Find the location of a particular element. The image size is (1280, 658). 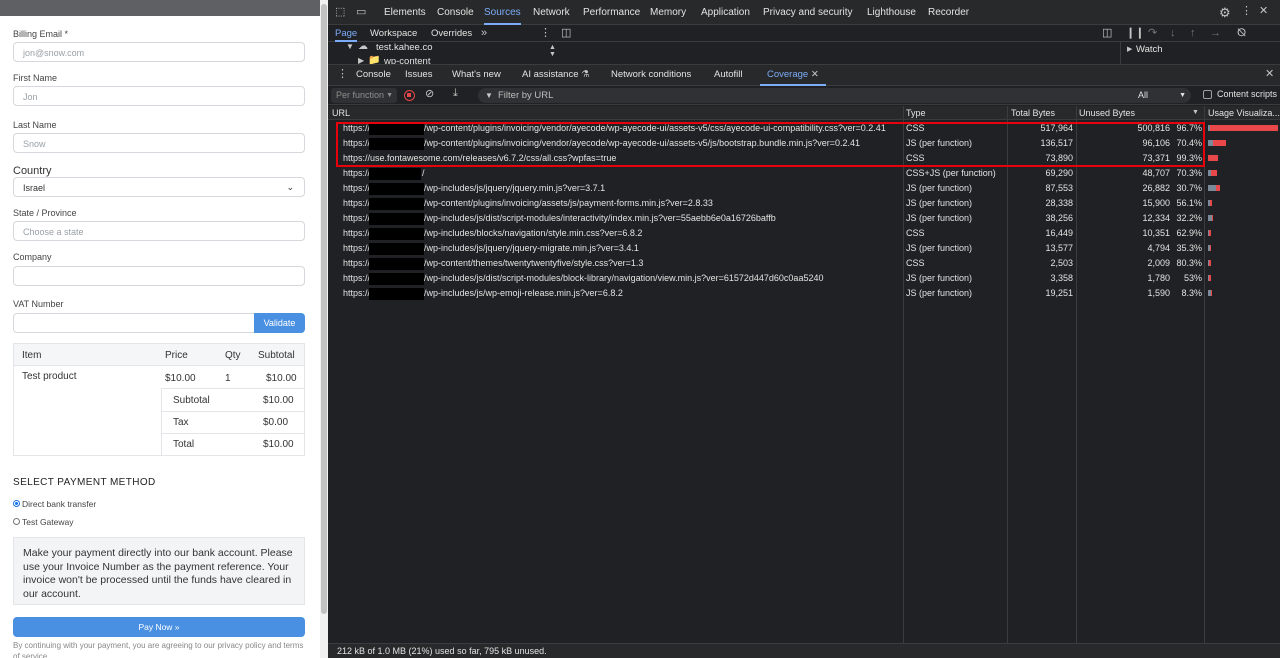

state-label: State / Province is located at coordinates (45, 213).